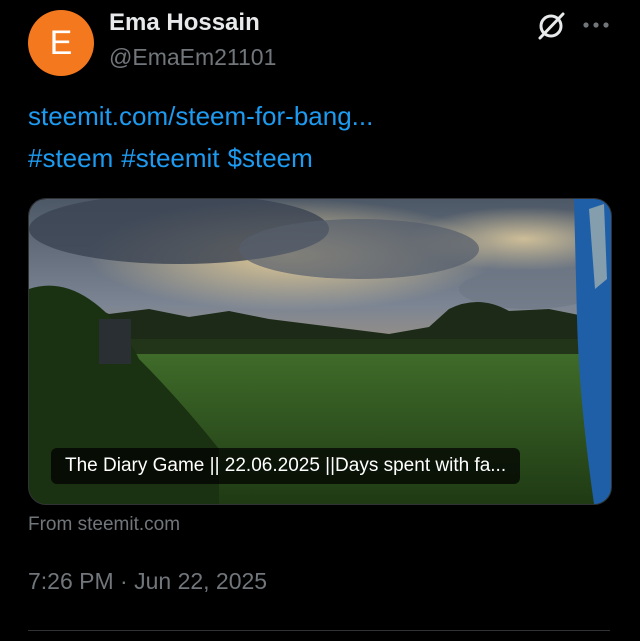 This screenshot has height=641, width=640. What do you see at coordinates (319, 630) in the screenshot?
I see `divider` at bounding box center [319, 630].